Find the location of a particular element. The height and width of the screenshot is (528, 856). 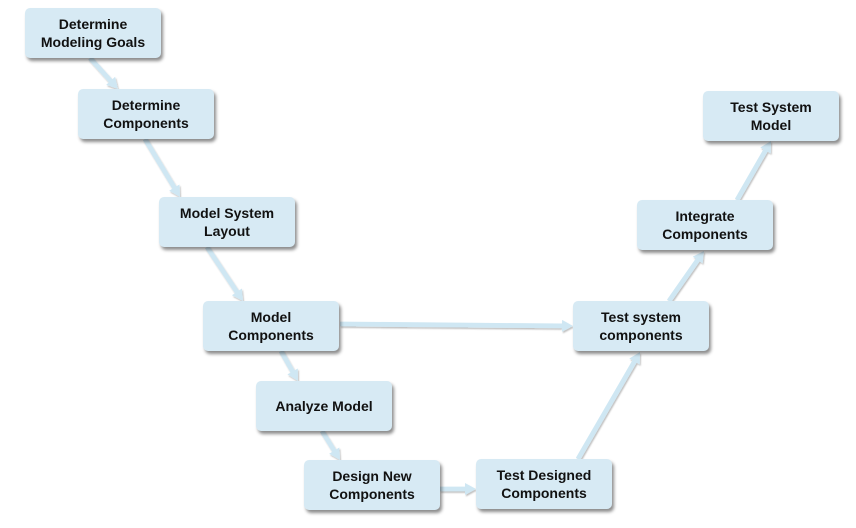

node-label: Model System Layout is located at coordinates (227, 222).